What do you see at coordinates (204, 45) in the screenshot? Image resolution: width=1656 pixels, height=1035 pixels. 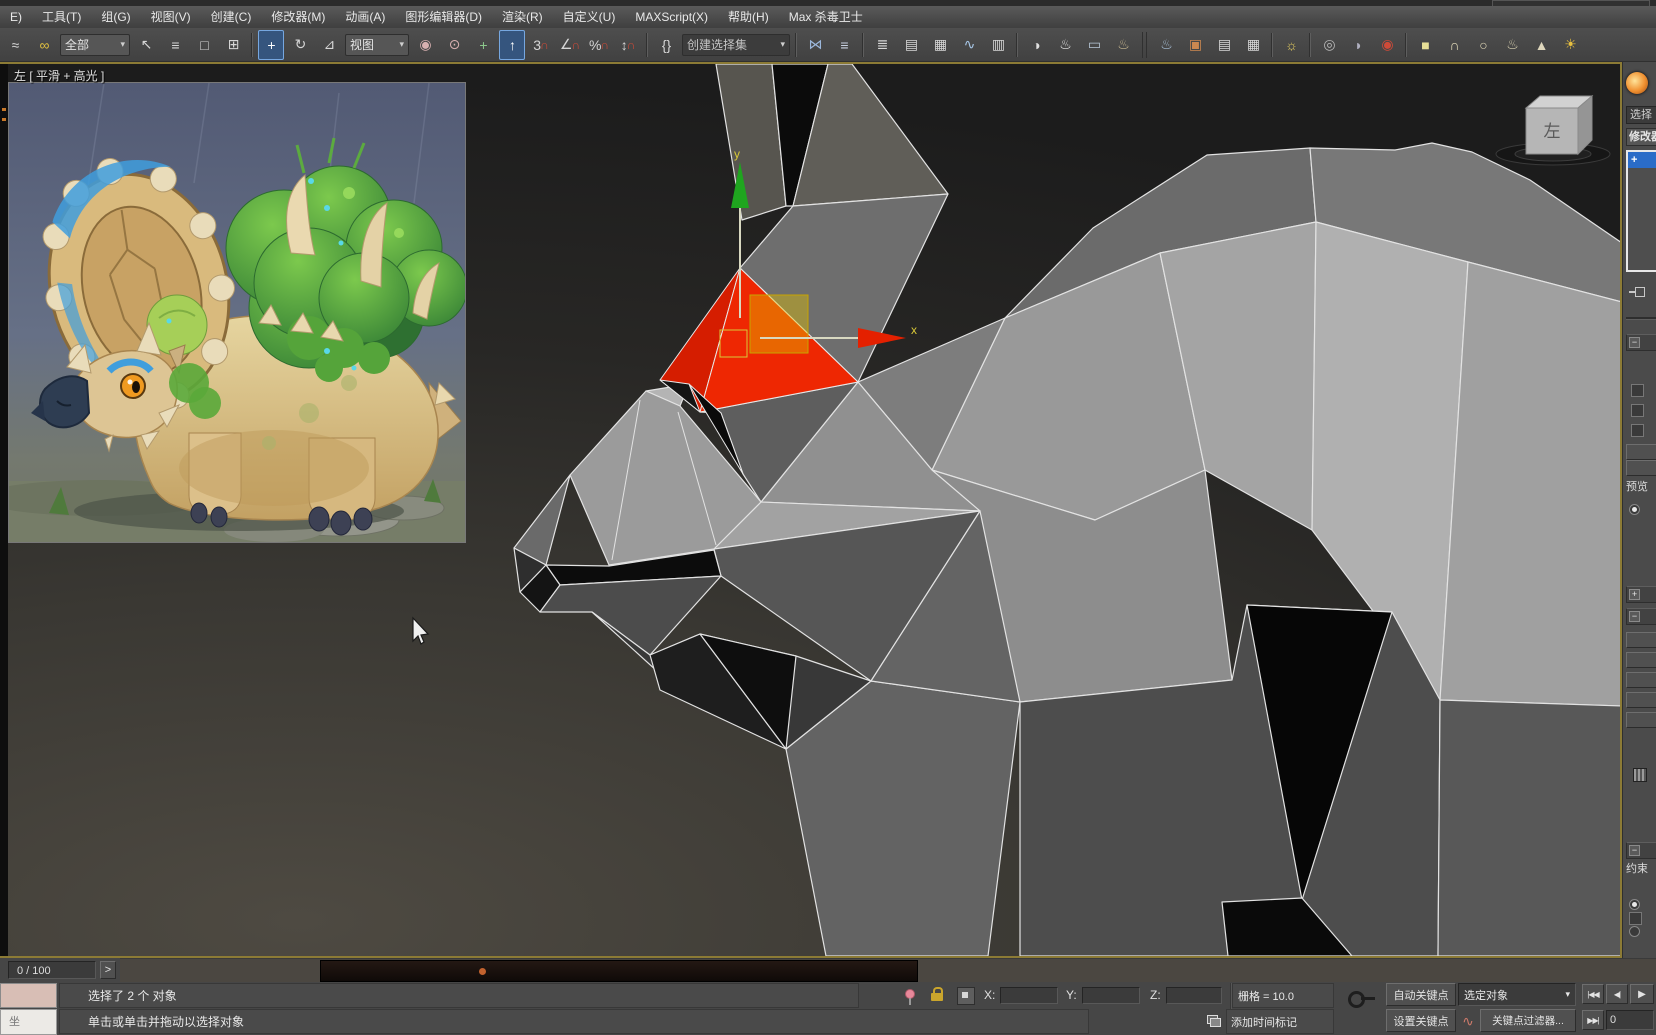 I see `rect-region-icon: □` at bounding box center [204, 45].